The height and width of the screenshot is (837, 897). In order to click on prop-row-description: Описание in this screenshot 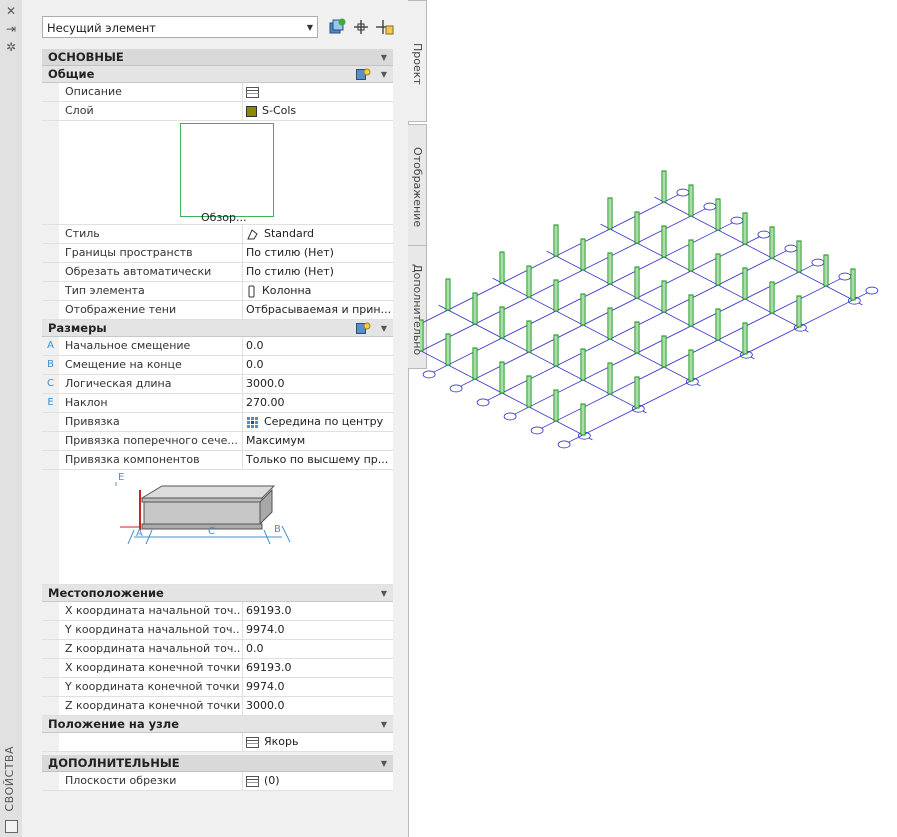, I will do `click(217, 92)`.